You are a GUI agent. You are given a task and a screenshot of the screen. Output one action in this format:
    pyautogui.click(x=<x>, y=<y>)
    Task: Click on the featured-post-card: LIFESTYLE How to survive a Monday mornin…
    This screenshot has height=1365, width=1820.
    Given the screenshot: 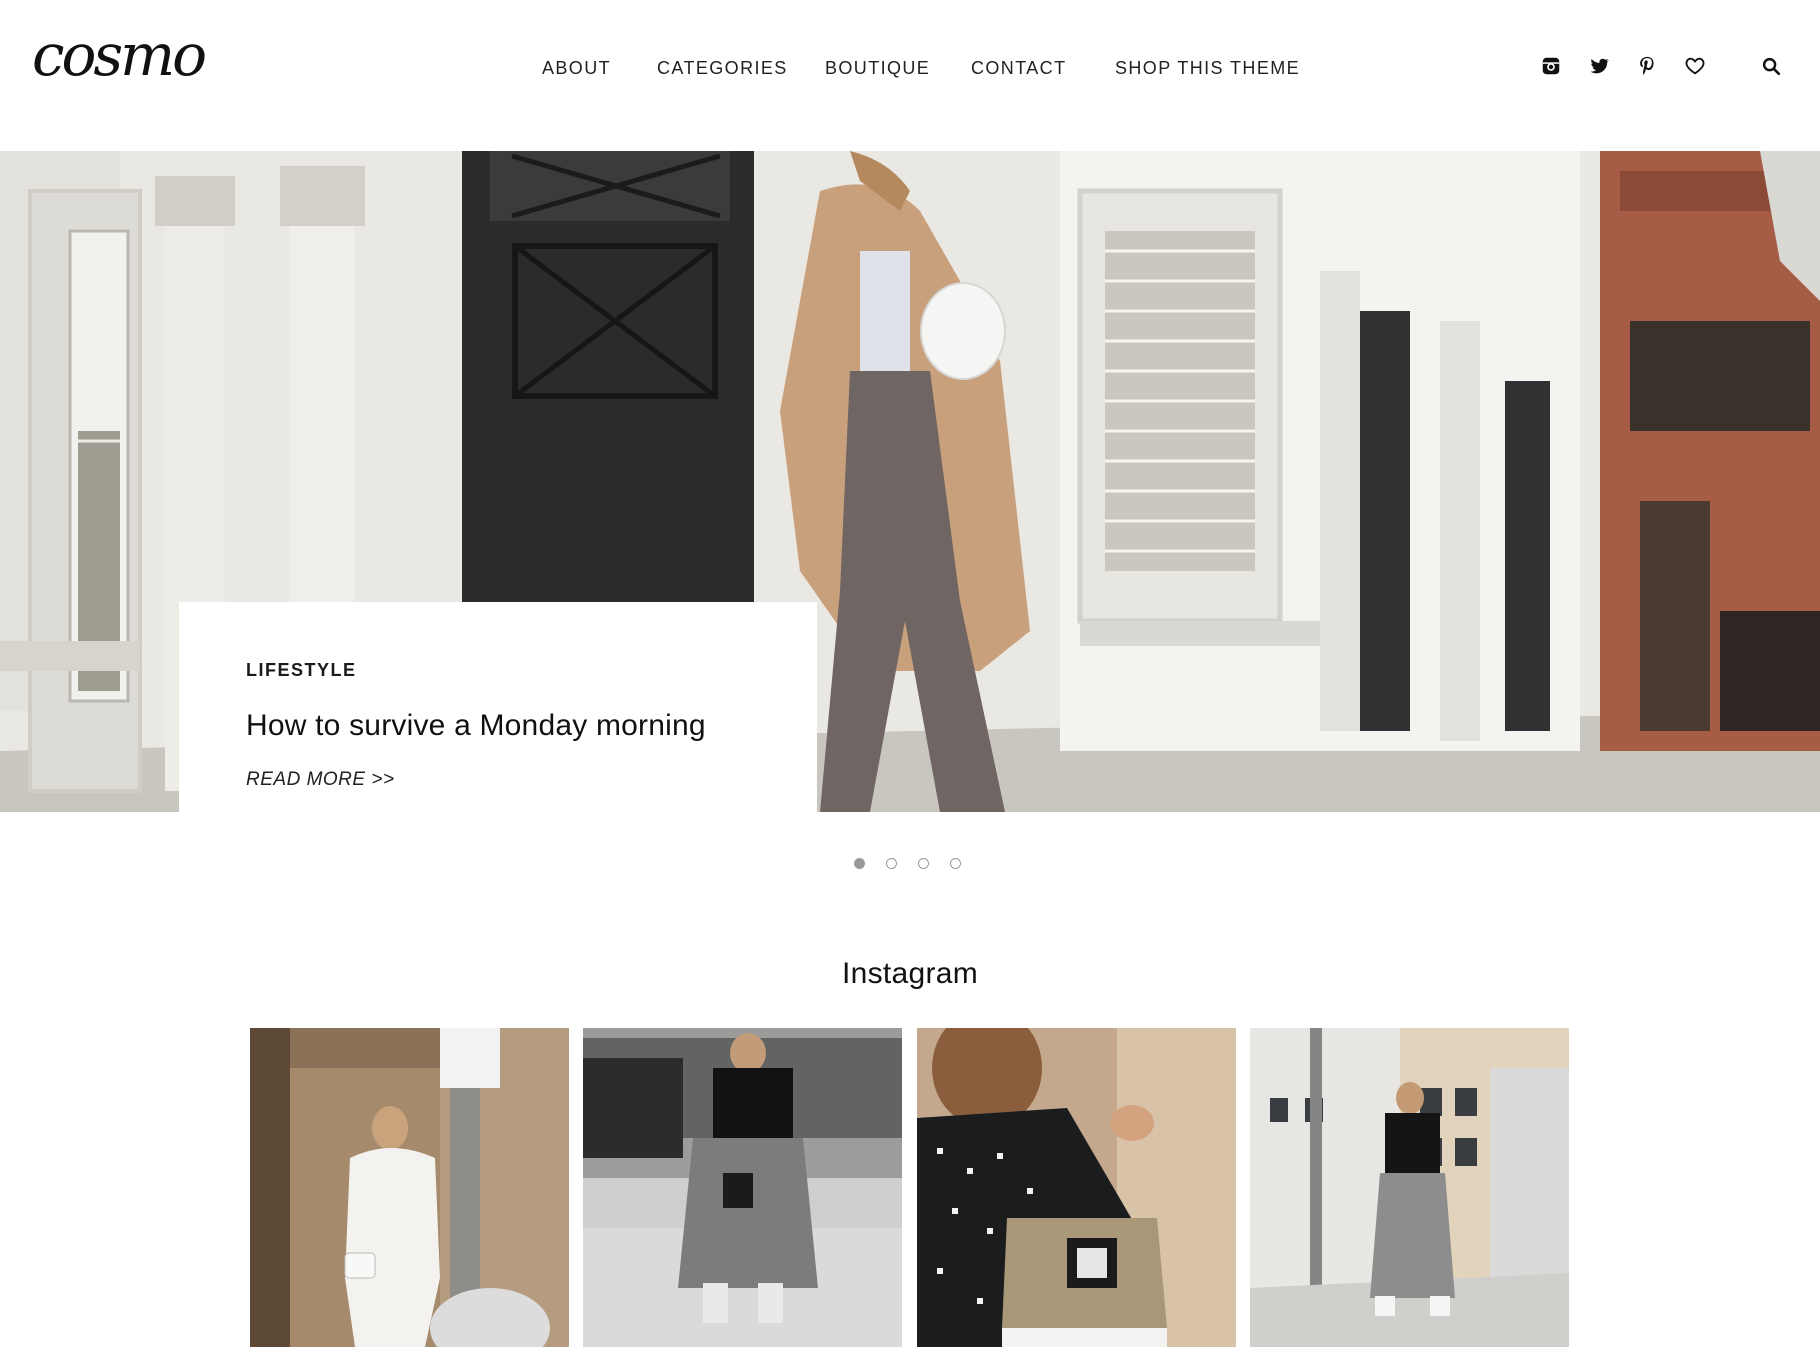 What is the action you would take?
    pyautogui.click(x=498, y=707)
    